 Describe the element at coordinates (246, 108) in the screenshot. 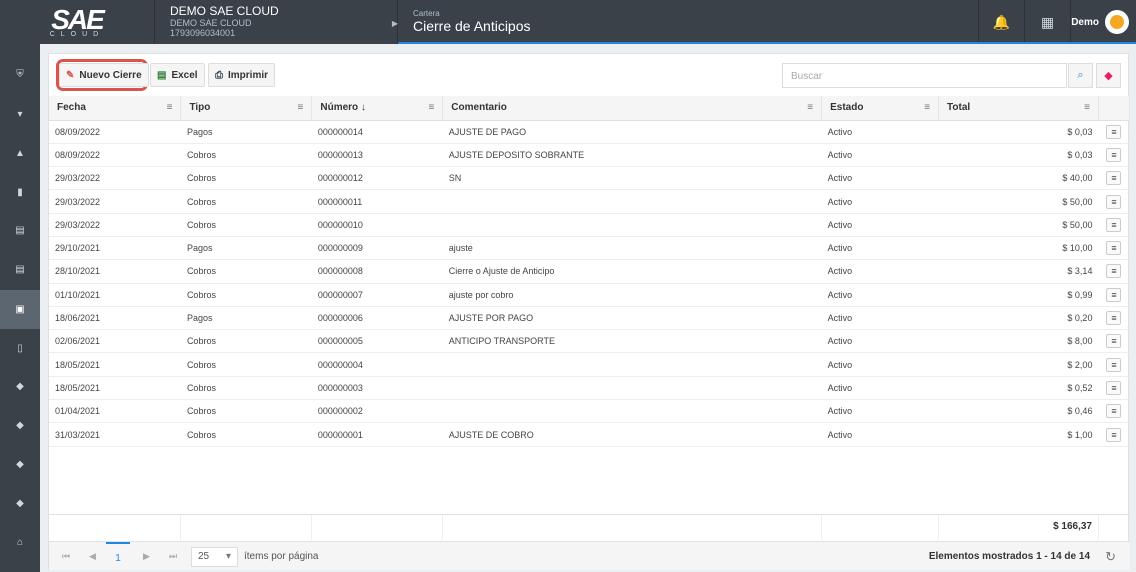

I see `column-header-tipo: Tipo ≡` at that location.